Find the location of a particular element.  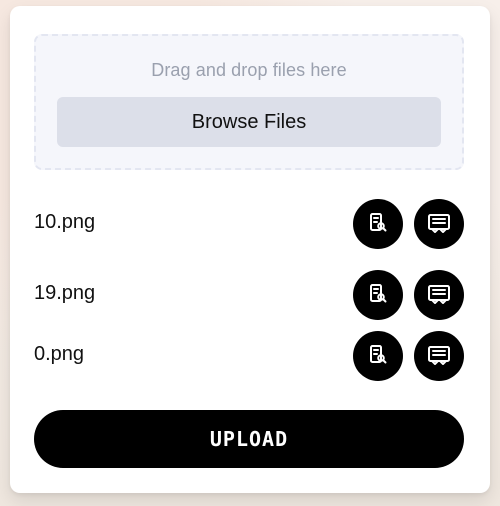

file-row: 10.png is located at coordinates (249, 224).